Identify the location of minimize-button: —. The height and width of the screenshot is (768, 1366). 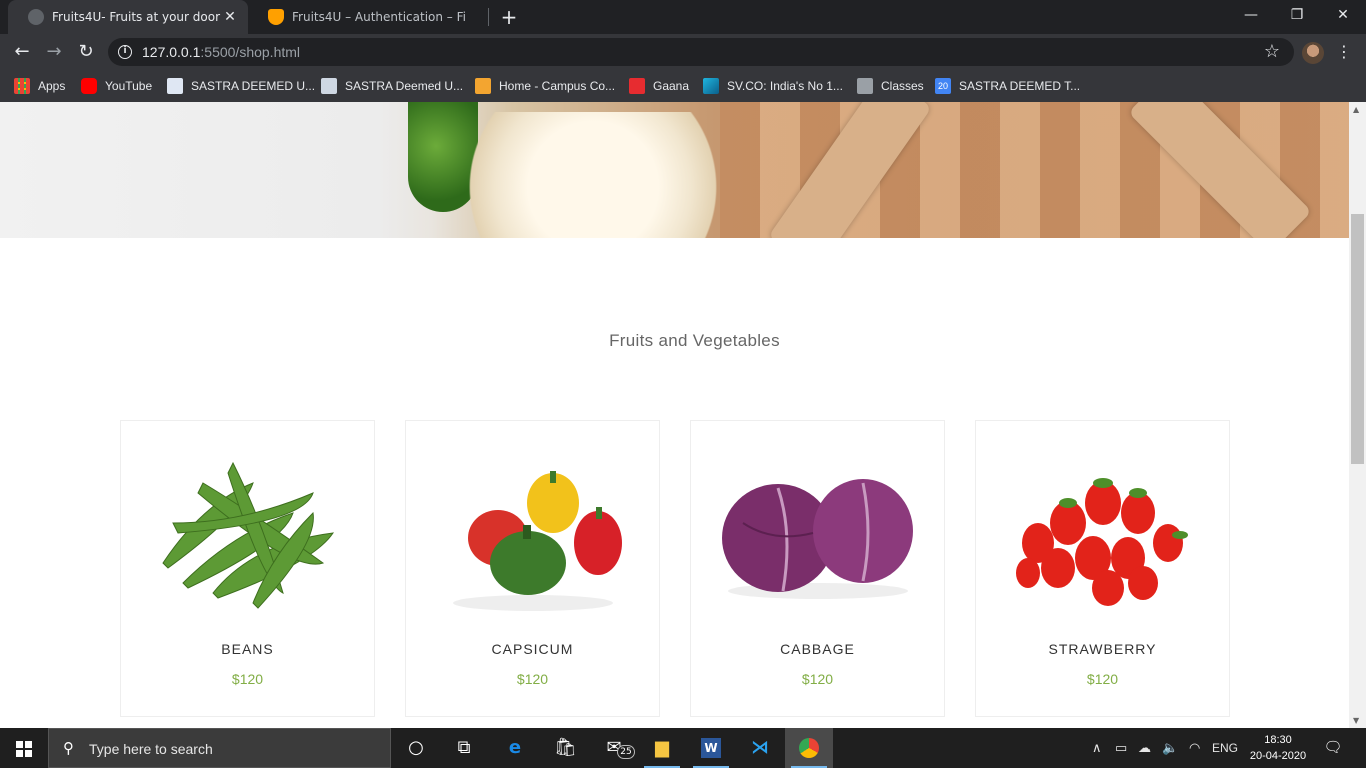
(1251, 15).